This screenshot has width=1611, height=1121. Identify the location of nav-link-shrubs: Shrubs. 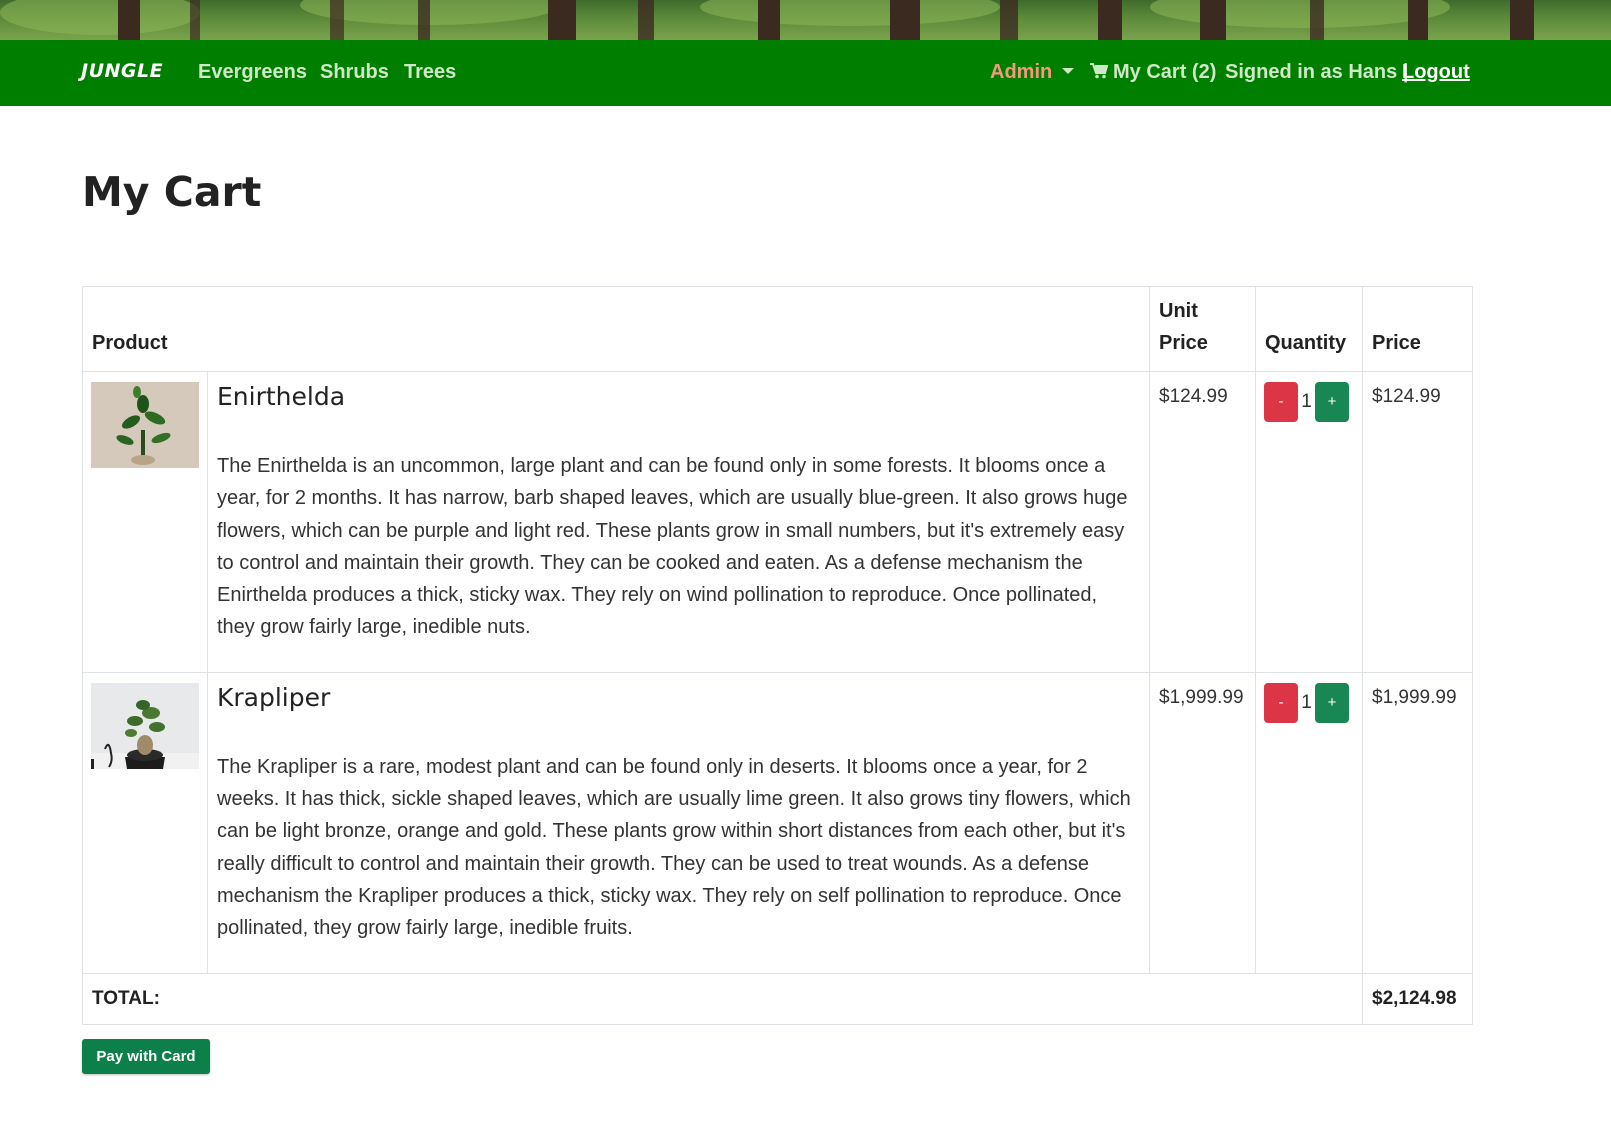
(354, 72).